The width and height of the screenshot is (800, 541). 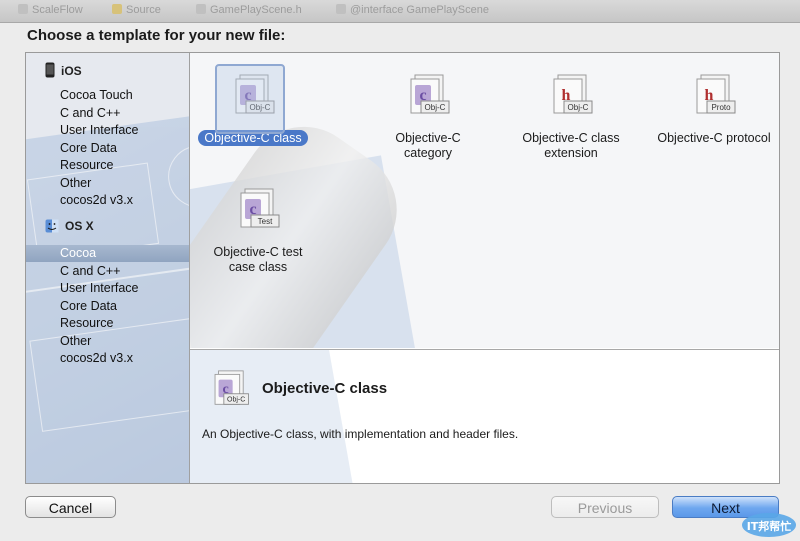 I want to click on svg-text: Test, so click(x=265, y=221).